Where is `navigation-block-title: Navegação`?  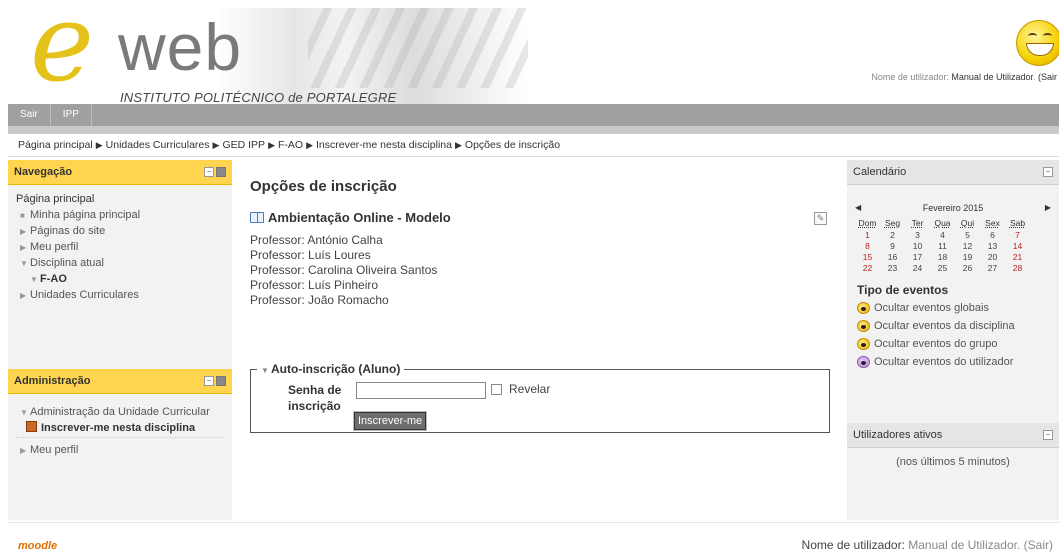 navigation-block-title: Navegação is located at coordinates (43, 172).